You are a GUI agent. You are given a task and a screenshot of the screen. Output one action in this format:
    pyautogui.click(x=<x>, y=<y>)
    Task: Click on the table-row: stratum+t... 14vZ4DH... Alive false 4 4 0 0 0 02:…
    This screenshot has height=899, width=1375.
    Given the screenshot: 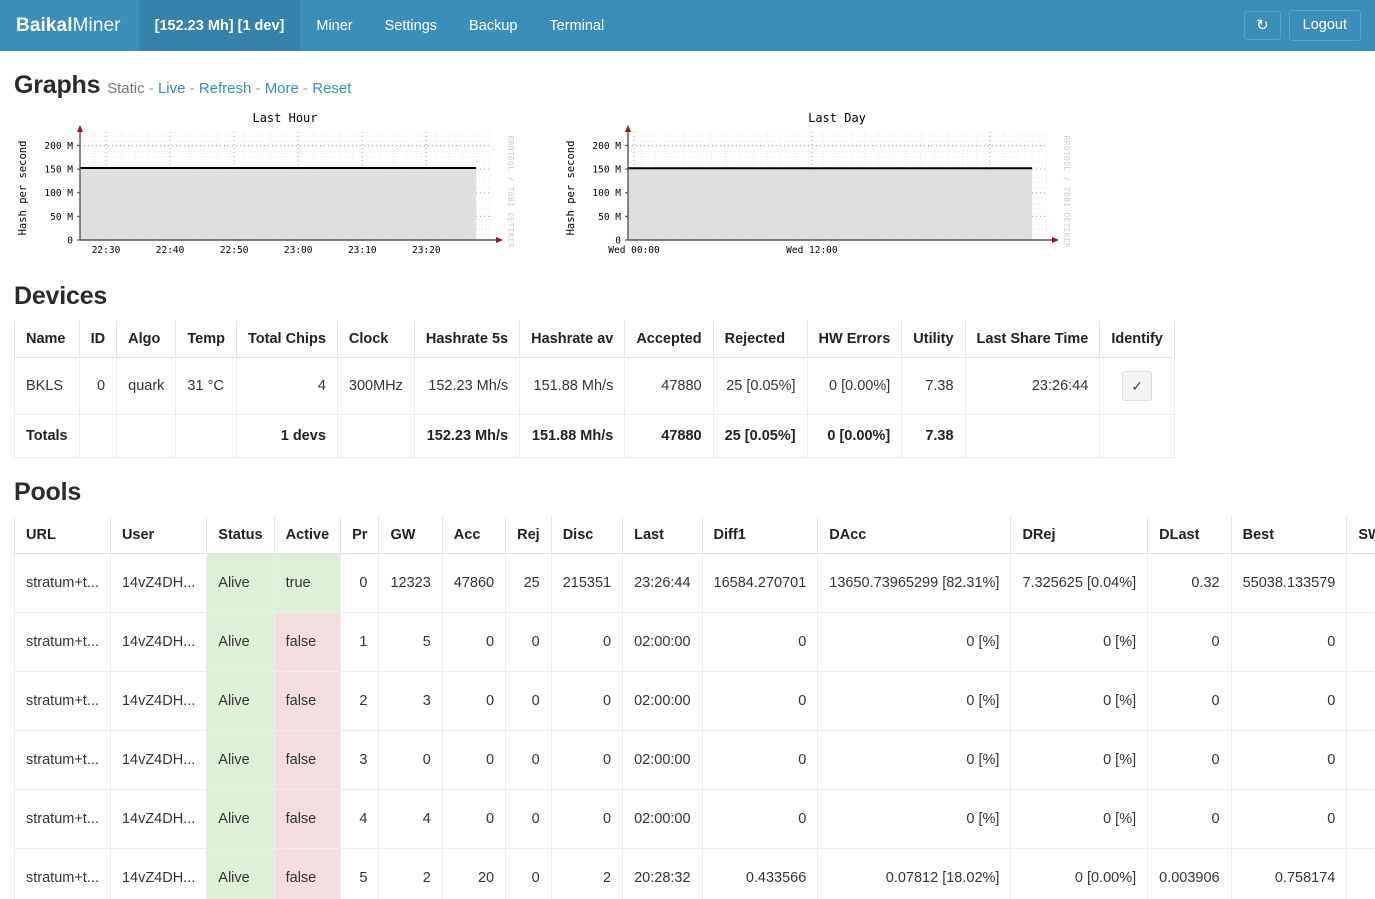 What is the action you would take?
    pyautogui.click(x=694, y=819)
    